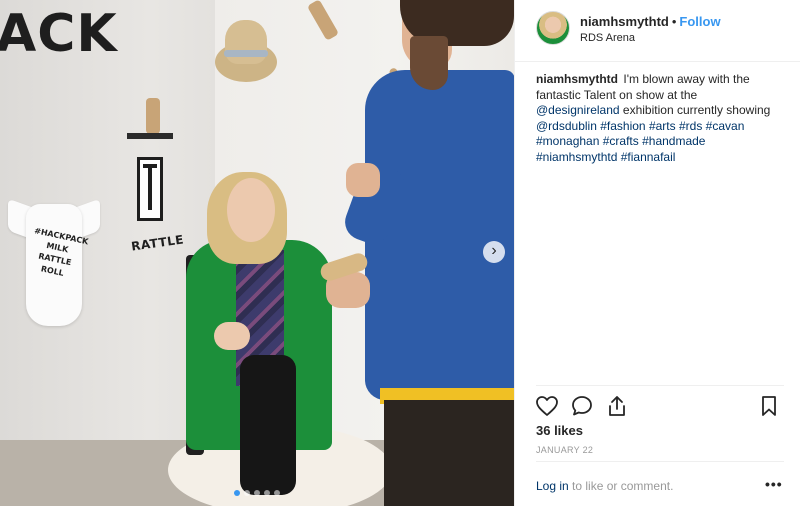 This screenshot has height=506, width=800. I want to click on man-hand-gesturing, so click(363, 180).